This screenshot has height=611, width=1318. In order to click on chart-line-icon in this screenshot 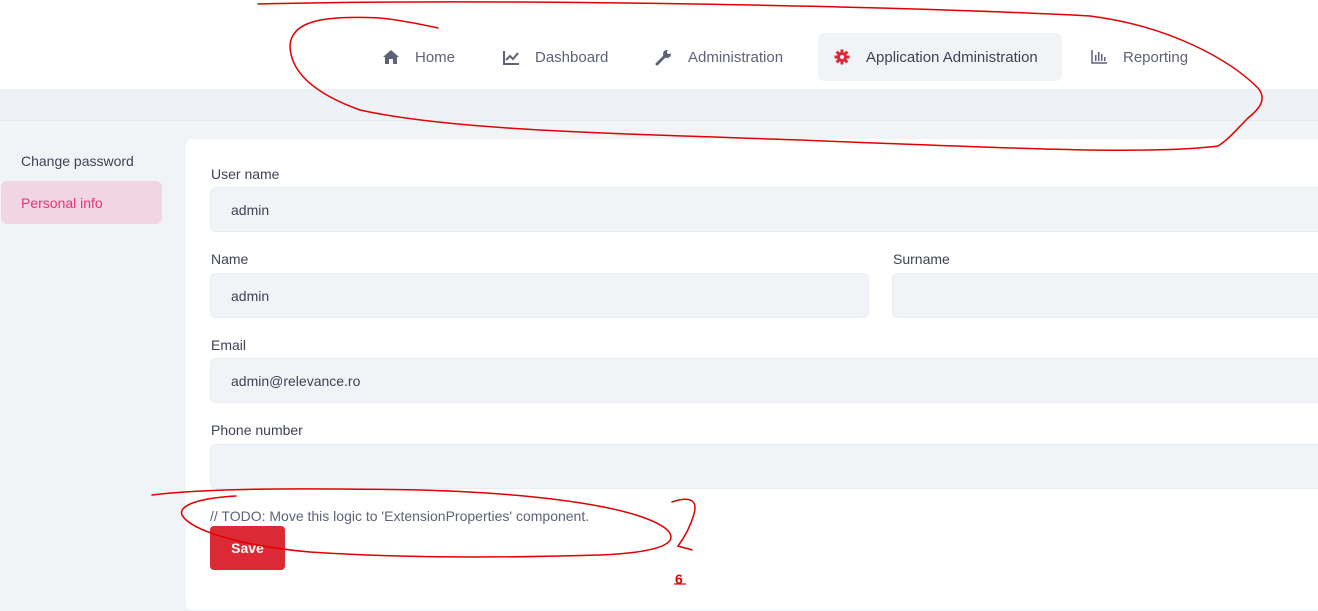, I will do `click(511, 57)`.